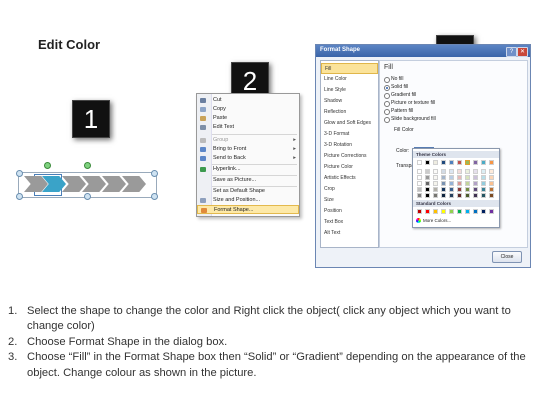 The height and width of the screenshot is (420, 560). Describe the element at coordinates (349, 101) in the screenshot. I see `nav-item-shadow: Shadow` at that location.